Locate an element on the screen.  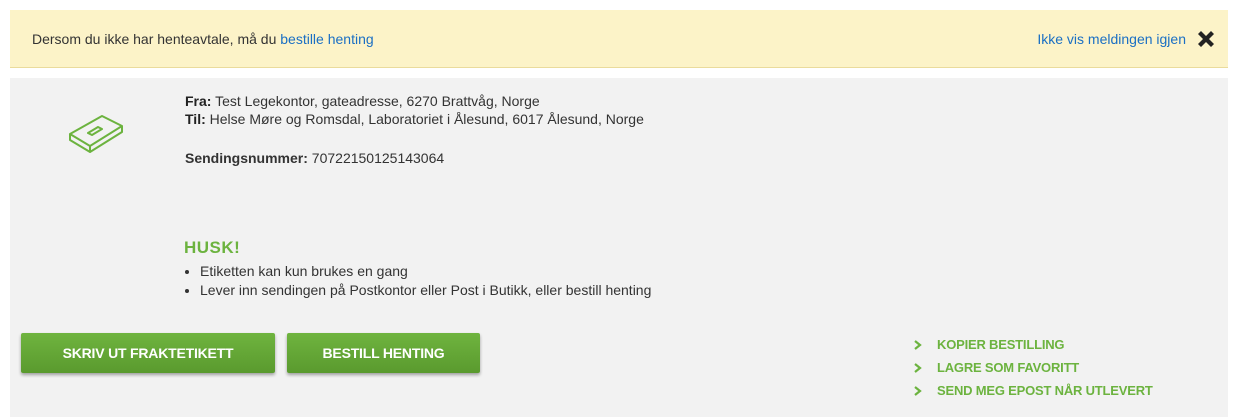
order-pickup-button: BESTILL HENTING is located at coordinates (383, 353).